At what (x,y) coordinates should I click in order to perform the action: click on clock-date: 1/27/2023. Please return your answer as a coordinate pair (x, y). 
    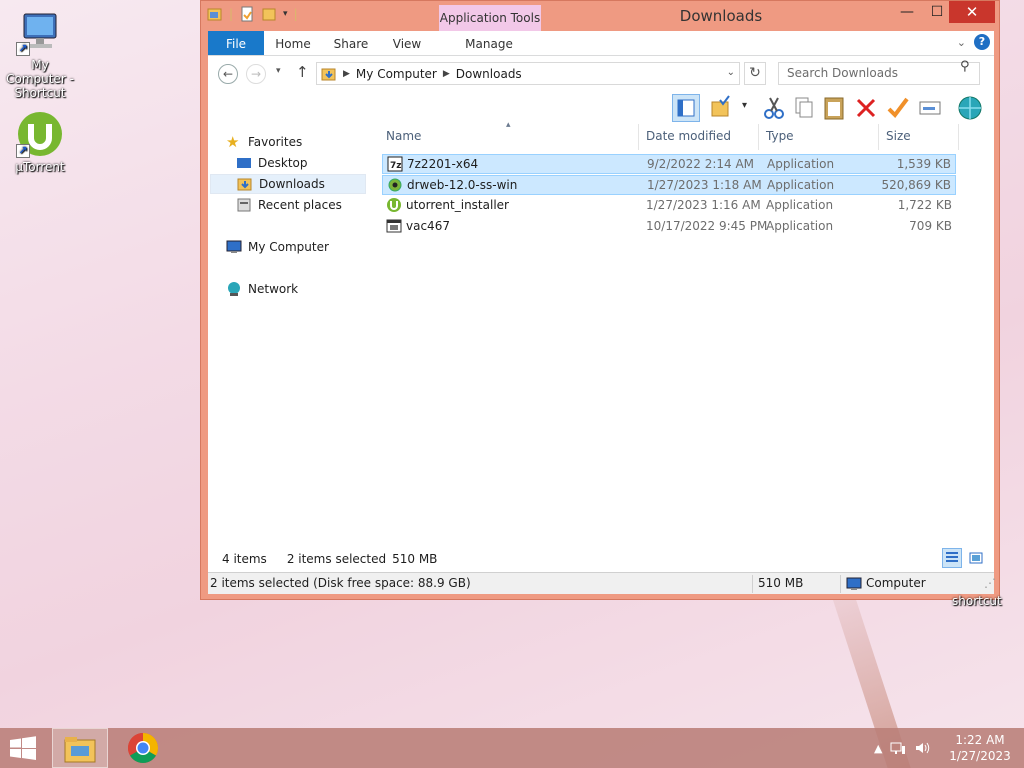
    Looking at the image, I should click on (980, 756).